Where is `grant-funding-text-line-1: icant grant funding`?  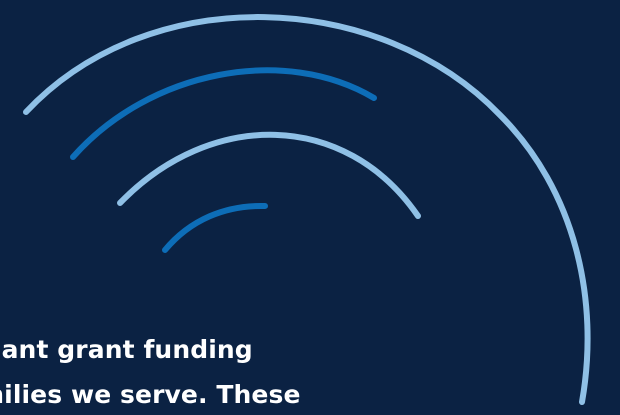
grant-funding-text-line-1: icant grant funding is located at coordinates (126, 349).